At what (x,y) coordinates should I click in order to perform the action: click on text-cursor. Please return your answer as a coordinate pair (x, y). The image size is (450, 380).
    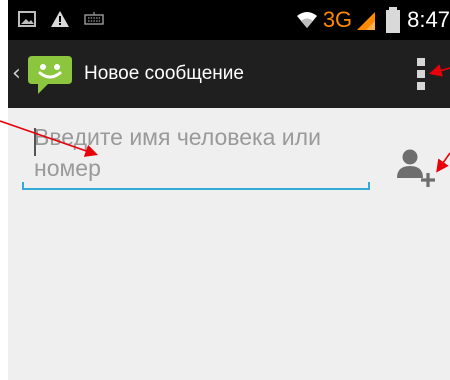
    Looking at the image, I should click on (35, 142).